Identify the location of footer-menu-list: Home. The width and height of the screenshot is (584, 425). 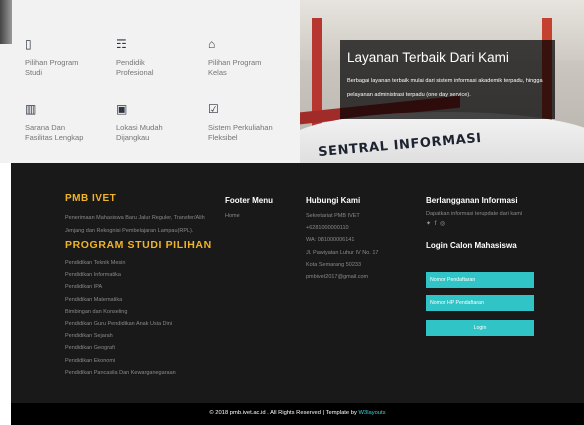
(260, 216).